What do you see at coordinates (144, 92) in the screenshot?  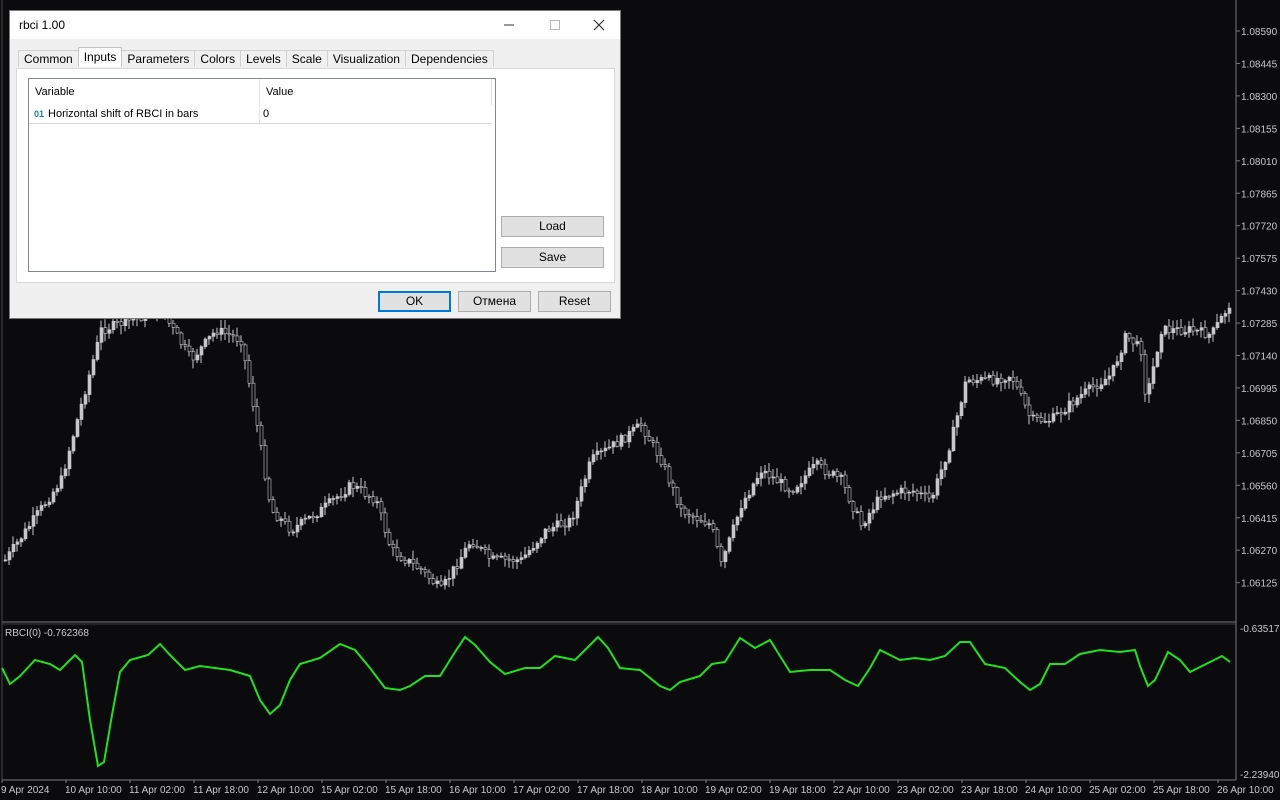 I see `column-header-variable: Variable` at bounding box center [144, 92].